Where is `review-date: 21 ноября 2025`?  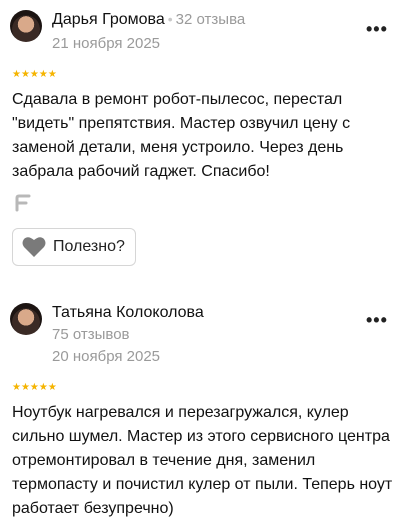 review-date: 21 ноября 2025 is located at coordinates (106, 43).